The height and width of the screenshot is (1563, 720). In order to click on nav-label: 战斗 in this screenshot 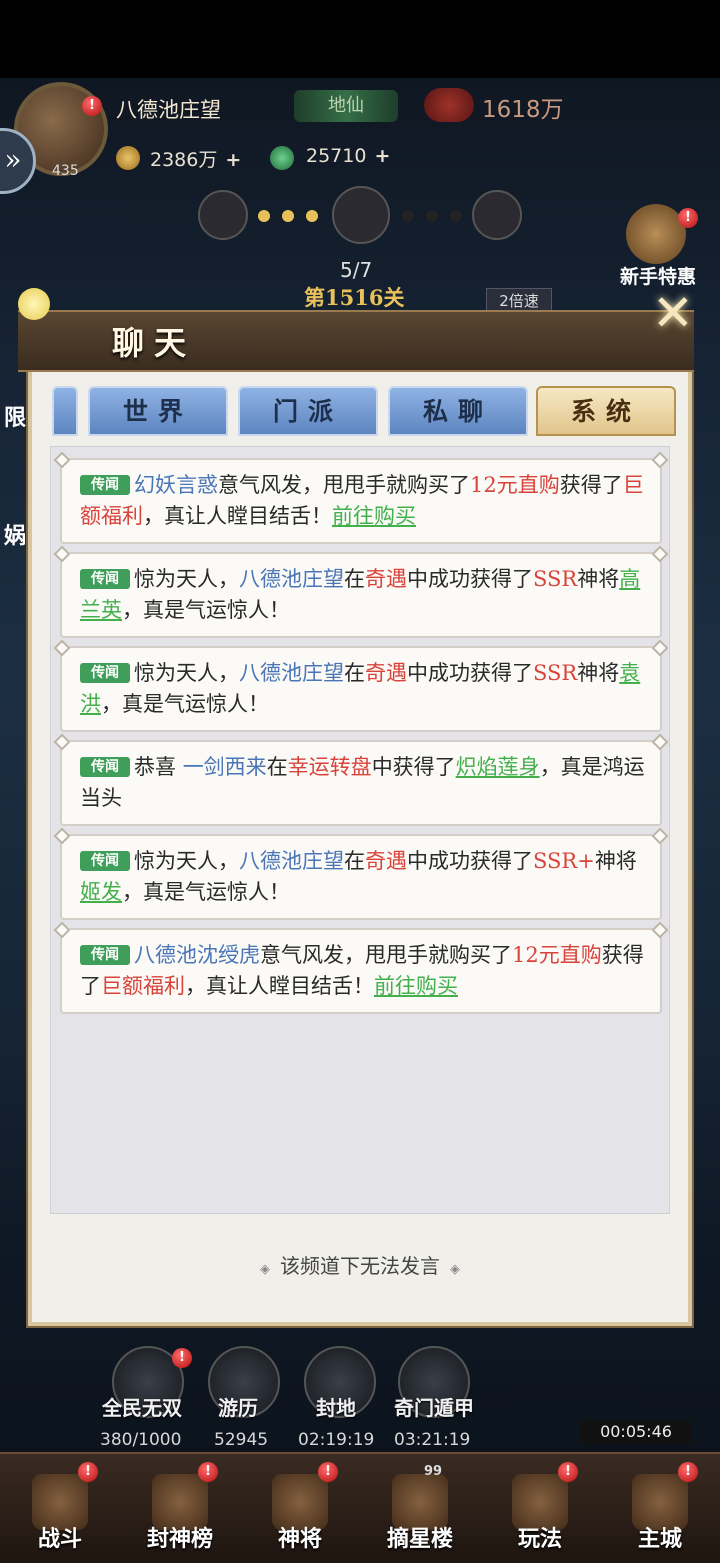, I will do `click(59, 1539)`.